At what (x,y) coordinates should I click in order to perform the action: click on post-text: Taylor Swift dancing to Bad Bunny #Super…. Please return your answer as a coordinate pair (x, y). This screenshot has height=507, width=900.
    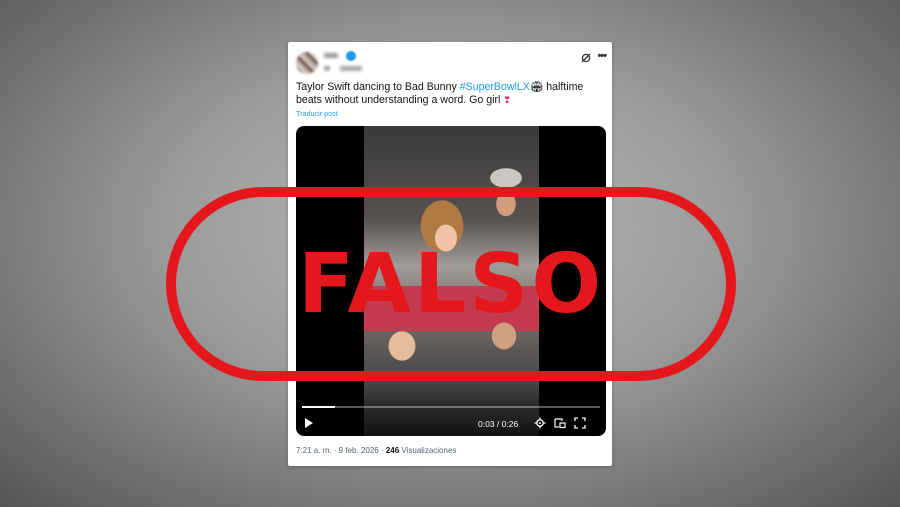
    Looking at the image, I should click on (450, 94).